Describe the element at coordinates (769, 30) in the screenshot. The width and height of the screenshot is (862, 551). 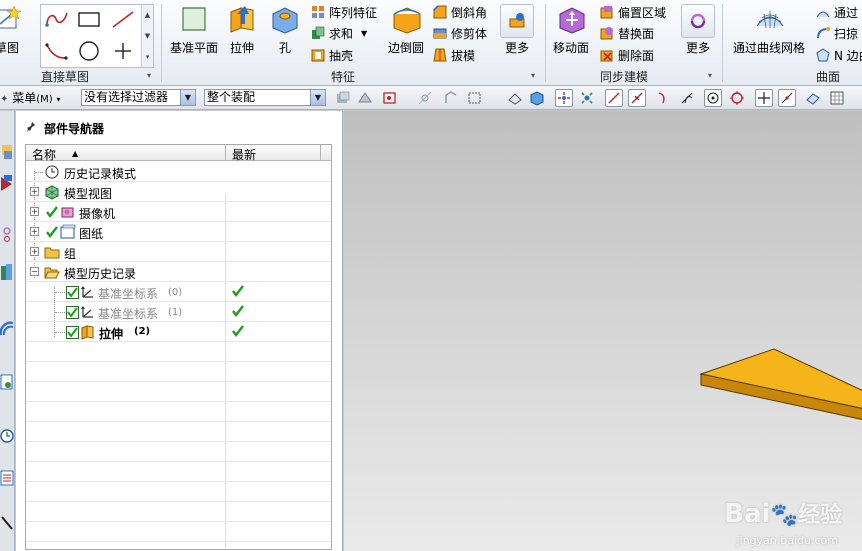
I see `through-curve-mesh-button: 通过曲线网格` at that location.